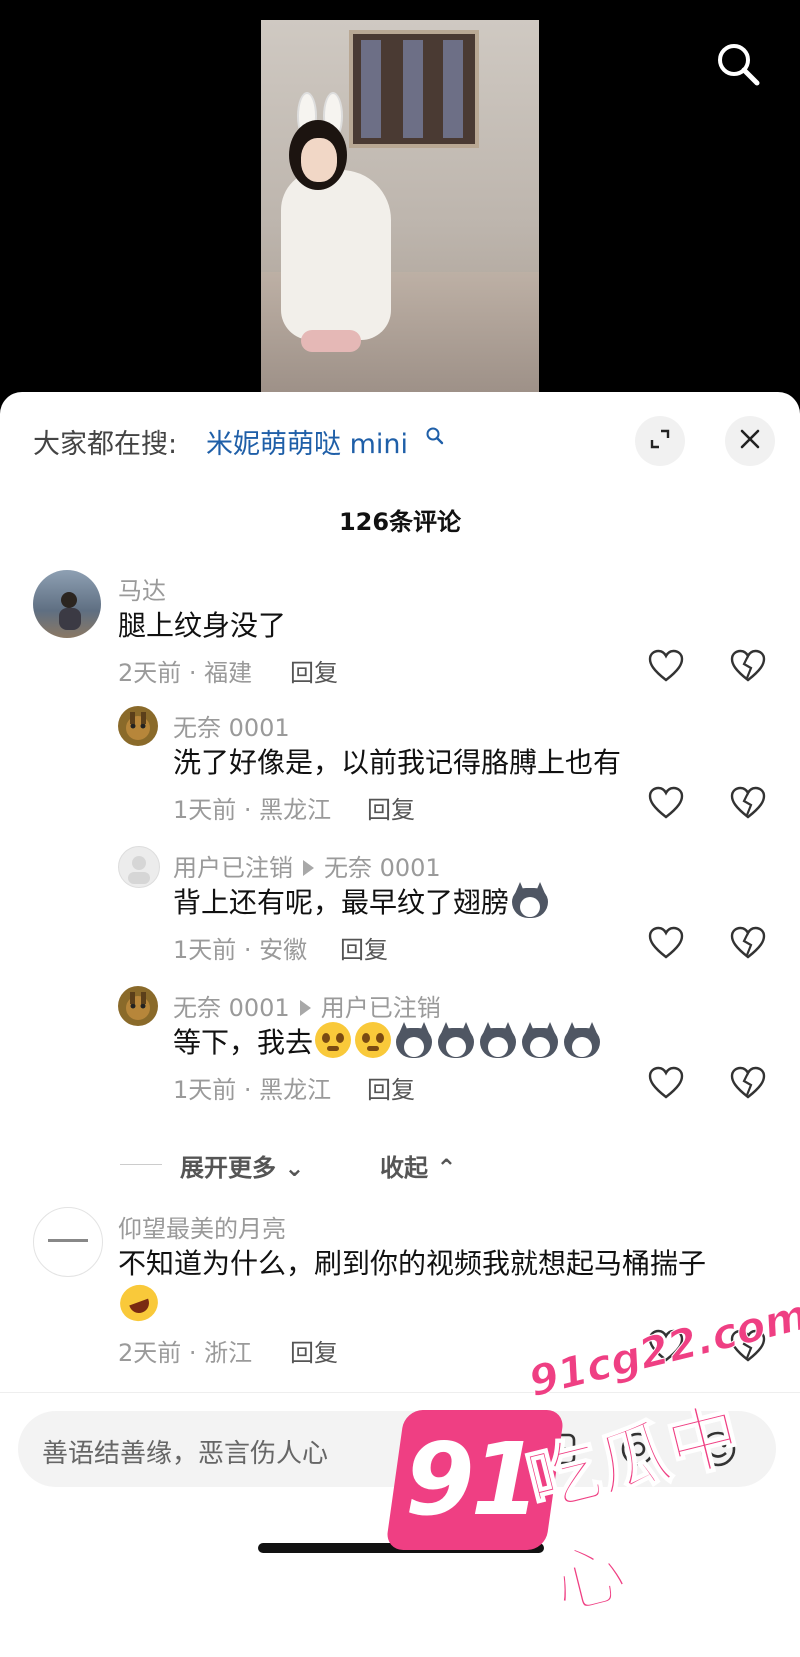 The height and width of the screenshot is (1657, 800). What do you see at coordinates (400, 522) in the screenshot?
I see `comment-count-title: 126条评论` at bounding box center [400, 522].